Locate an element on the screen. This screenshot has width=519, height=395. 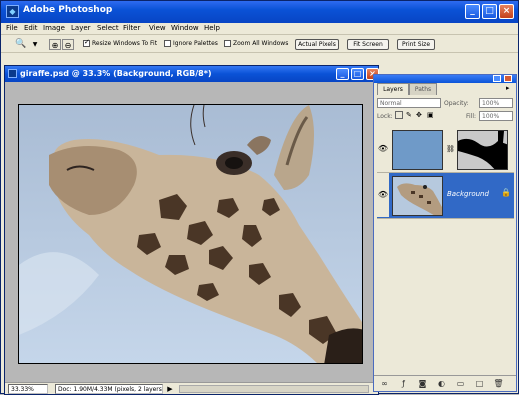
app-titlebar: ◆ Adobe Photoshop _ □ × is located at coordinates (259, 12).